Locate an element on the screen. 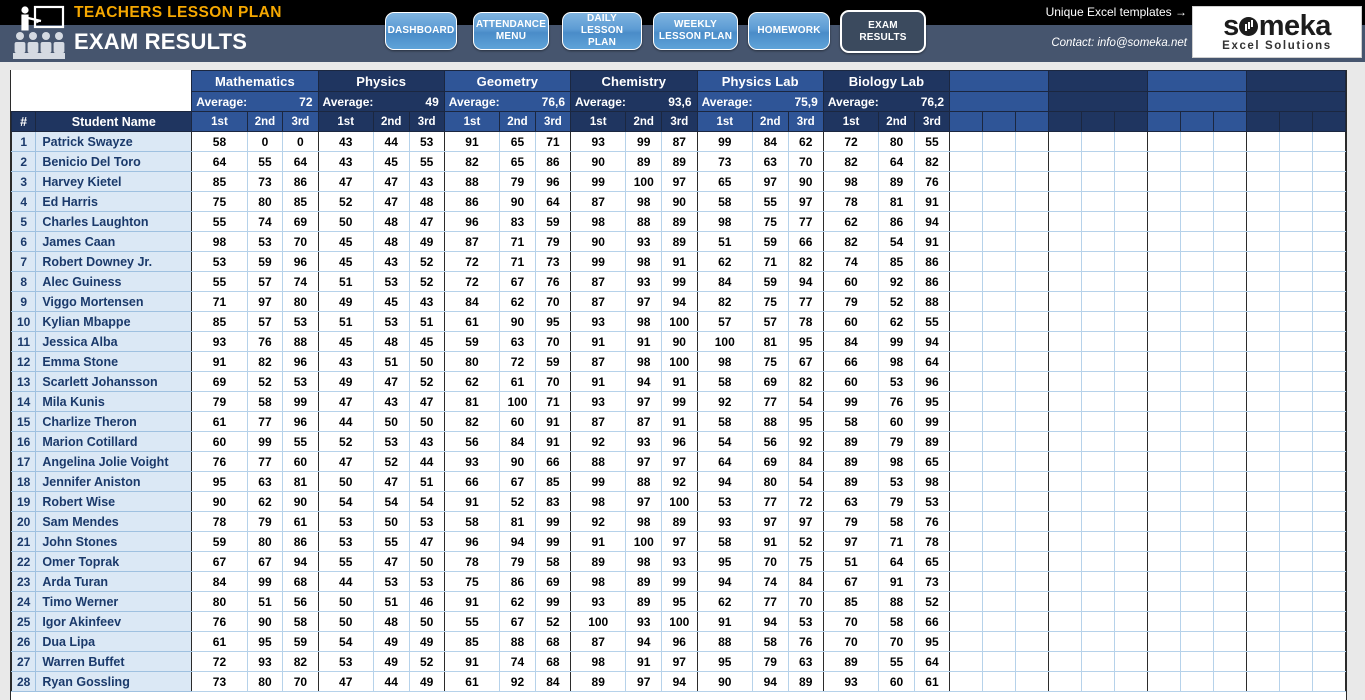  score-cell: 94 is located at coordinates (806, 281).